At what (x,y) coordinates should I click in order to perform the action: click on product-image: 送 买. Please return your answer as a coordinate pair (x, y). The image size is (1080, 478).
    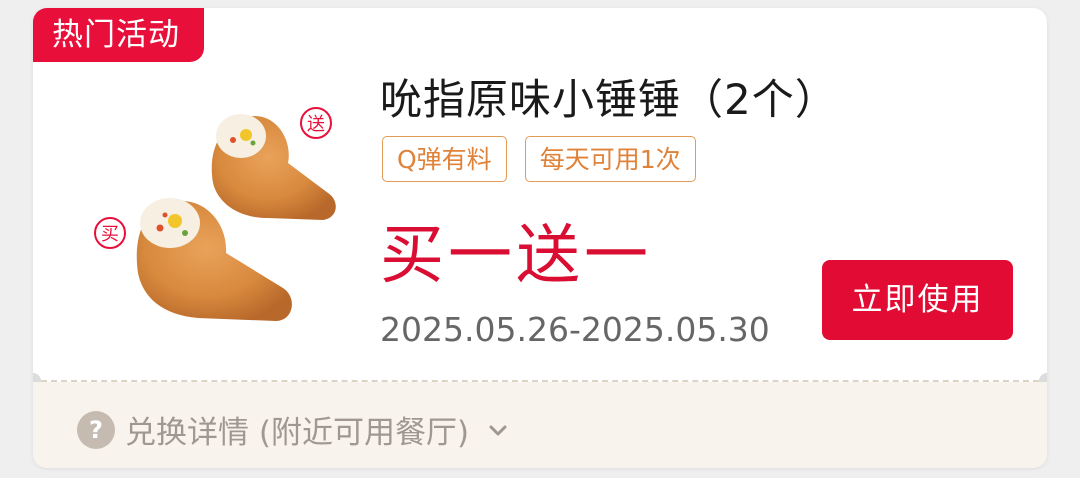
    Looking at the image, I should click on (215, 214).